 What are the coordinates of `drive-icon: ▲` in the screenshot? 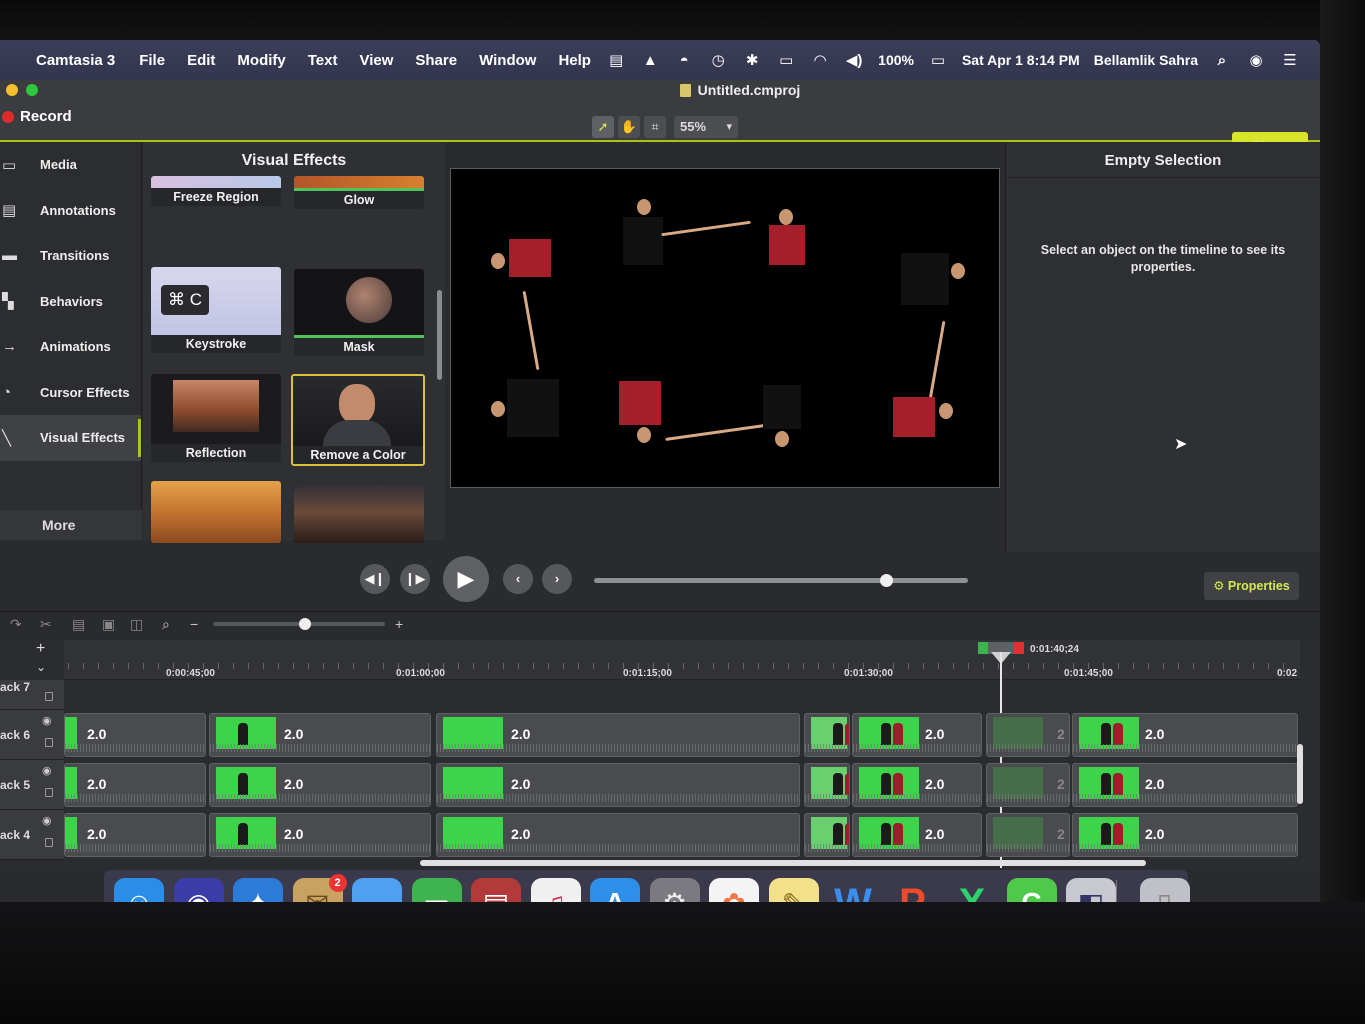 It's located at (650, 60).